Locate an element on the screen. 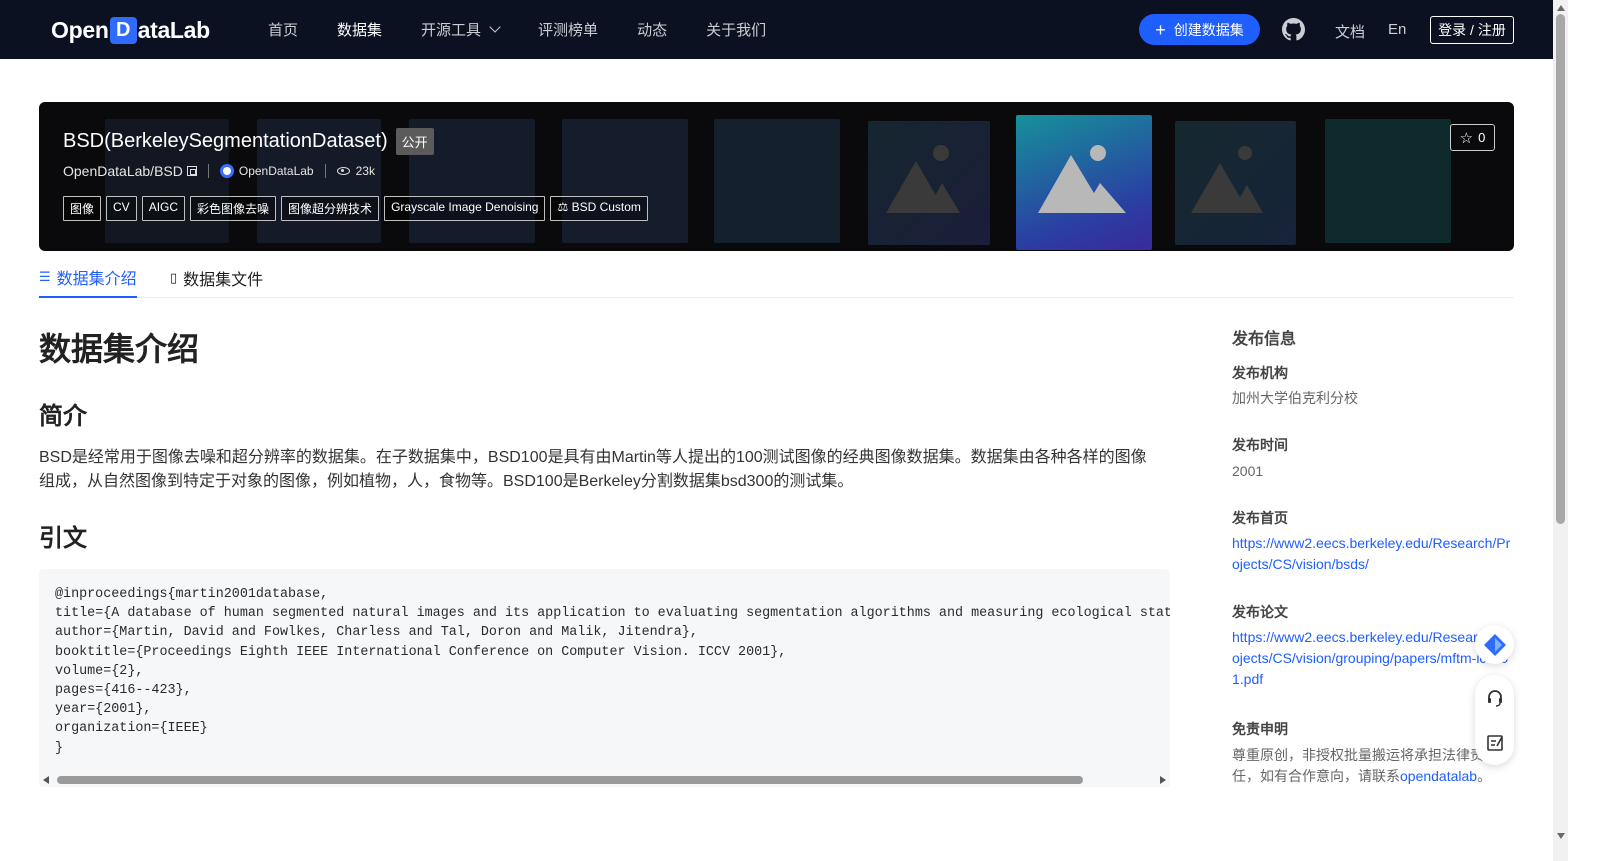  disclaimer-end: 。 is located at coordinates (1484, 776).